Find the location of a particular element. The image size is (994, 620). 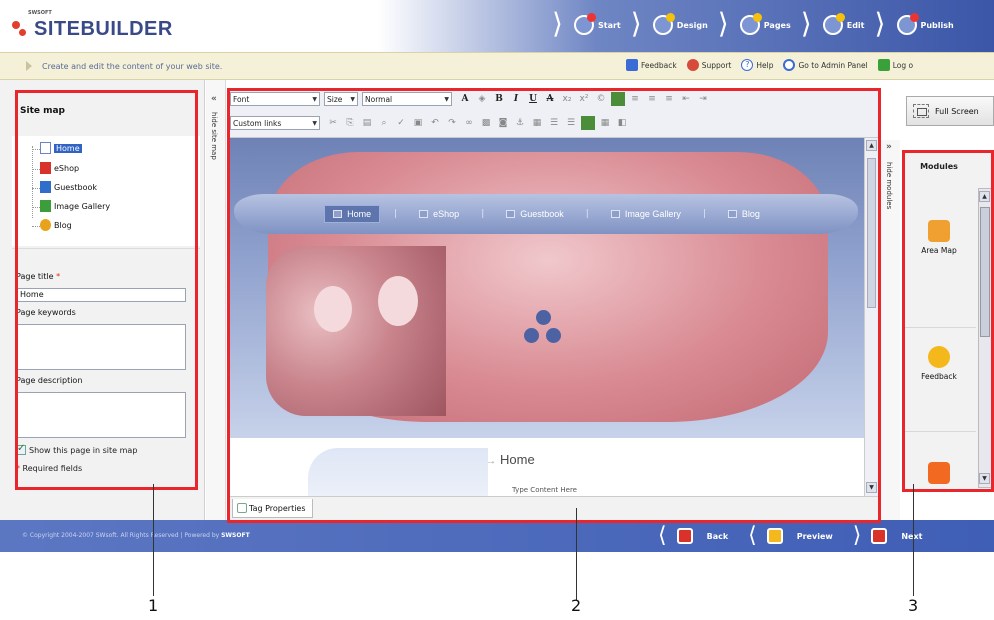

tag-properties-tab: Tag Properties is located at coordinates (272, 508).